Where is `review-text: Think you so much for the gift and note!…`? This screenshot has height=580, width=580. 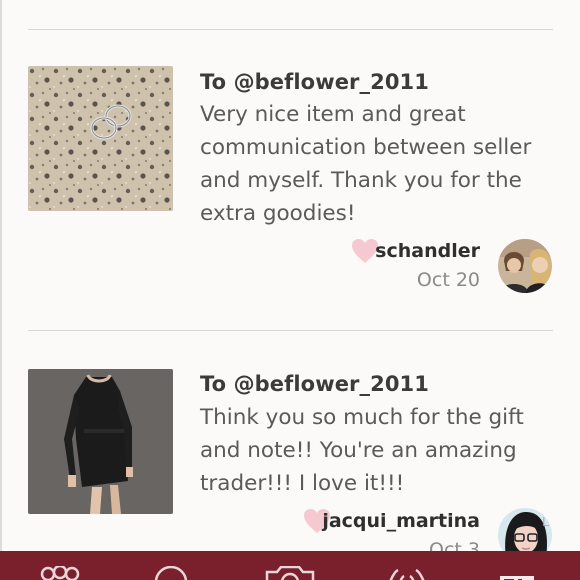
review-text: Think you so much for the gift and note!… is located at coordinates (376, 450).